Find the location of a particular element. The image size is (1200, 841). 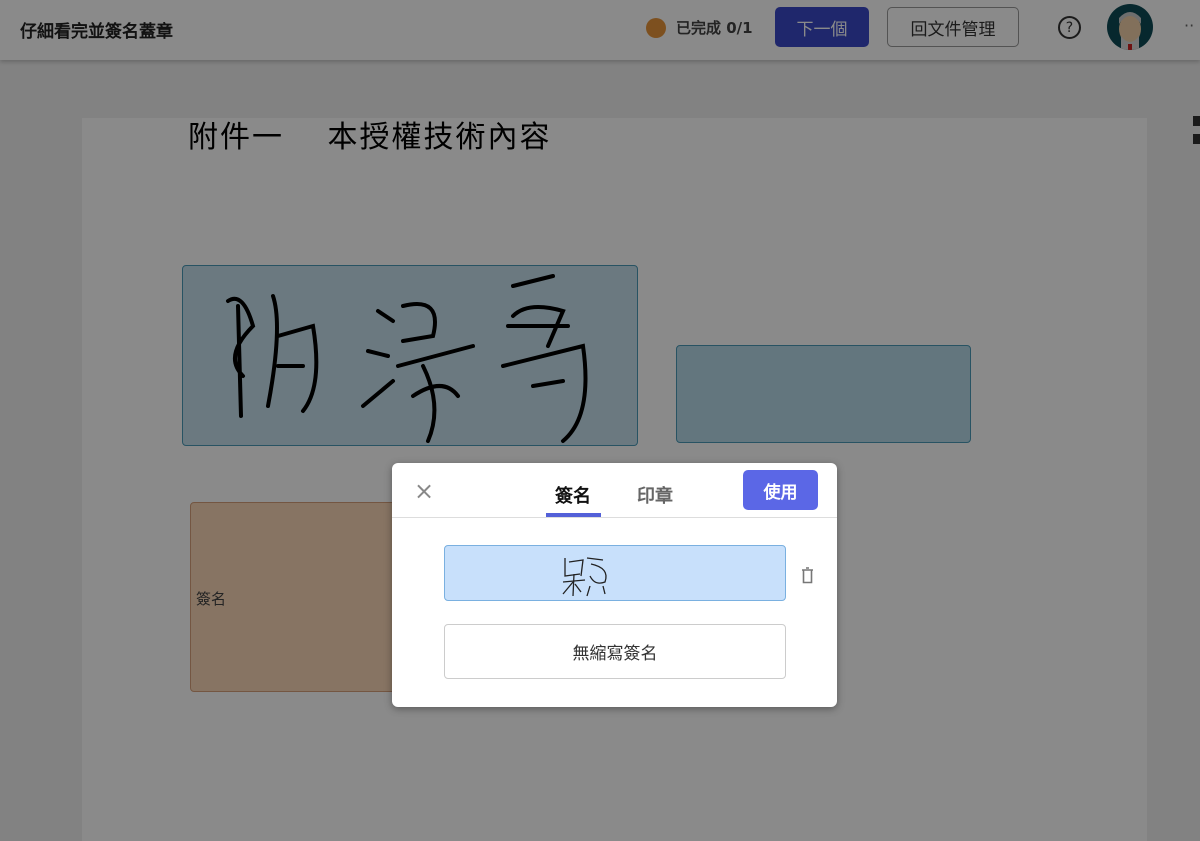

tab-stamp: 印章 is located at coordinates (655, 495).